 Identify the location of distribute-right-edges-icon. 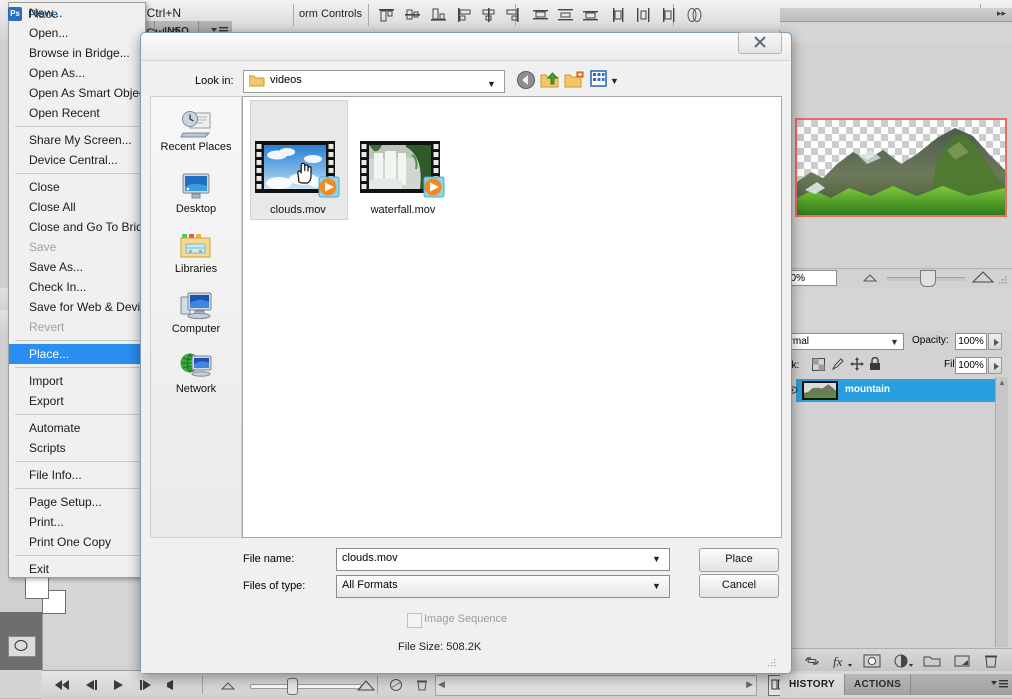
(668, 15).